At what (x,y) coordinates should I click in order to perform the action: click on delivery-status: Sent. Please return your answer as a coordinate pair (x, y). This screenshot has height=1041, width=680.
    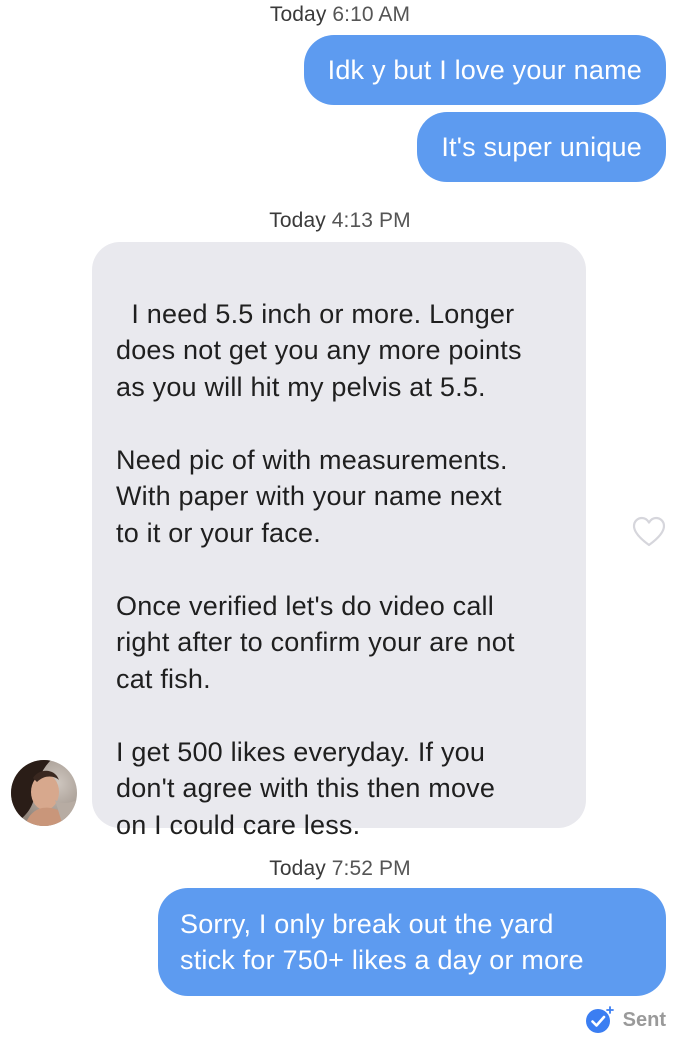
    Looking at the image, I should click on (625, 1020).